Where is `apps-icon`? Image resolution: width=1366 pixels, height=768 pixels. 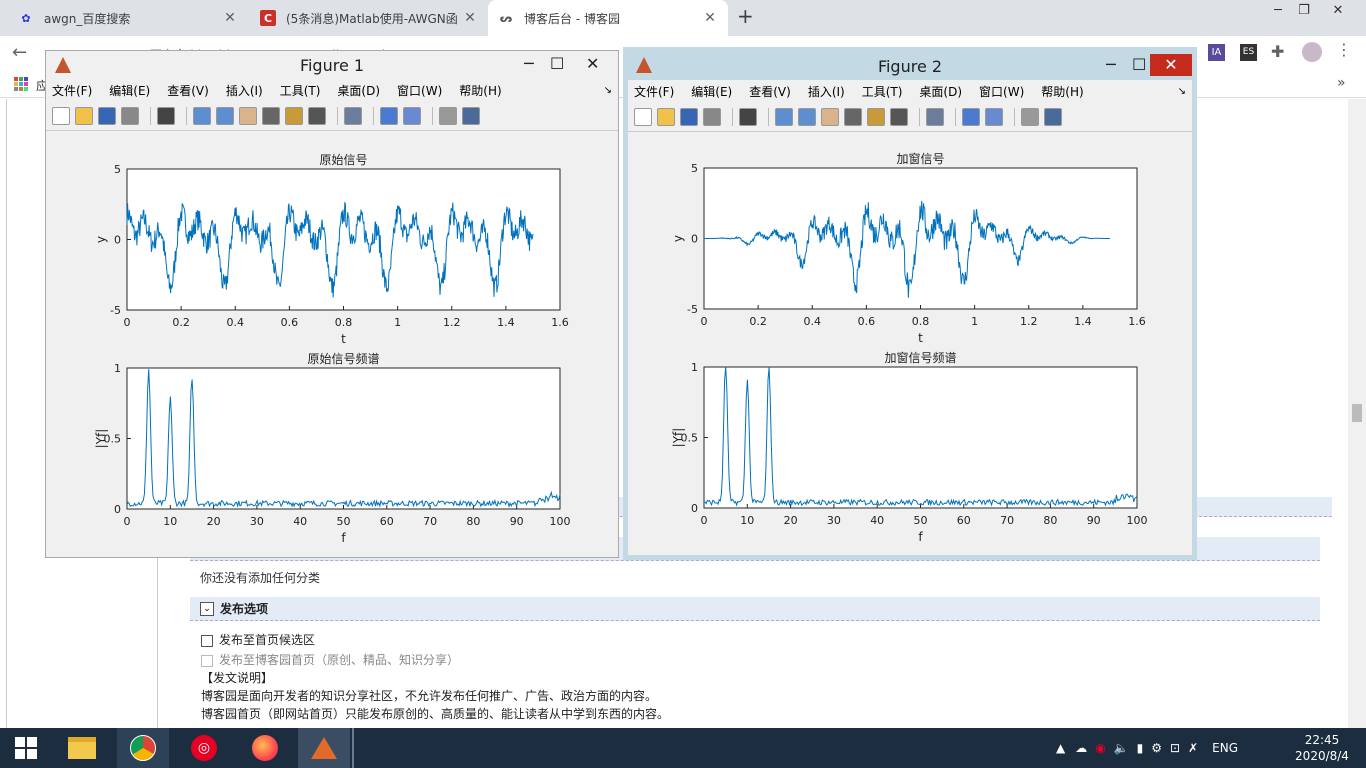 apps-icon is located at coordinates (21, 84).